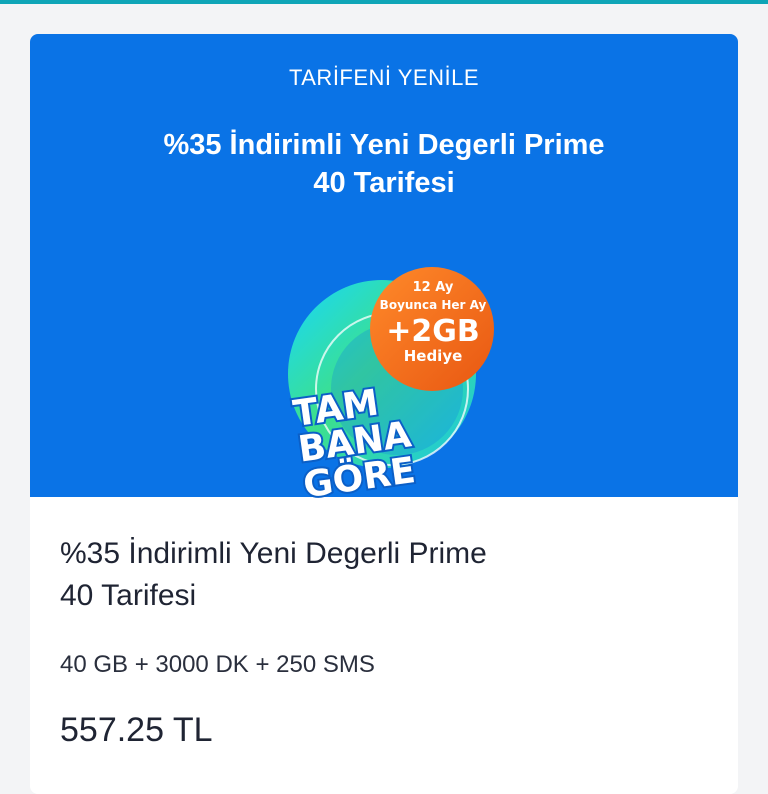  I want to click on badge-text-months: 12 Ay, so click(433, 287).